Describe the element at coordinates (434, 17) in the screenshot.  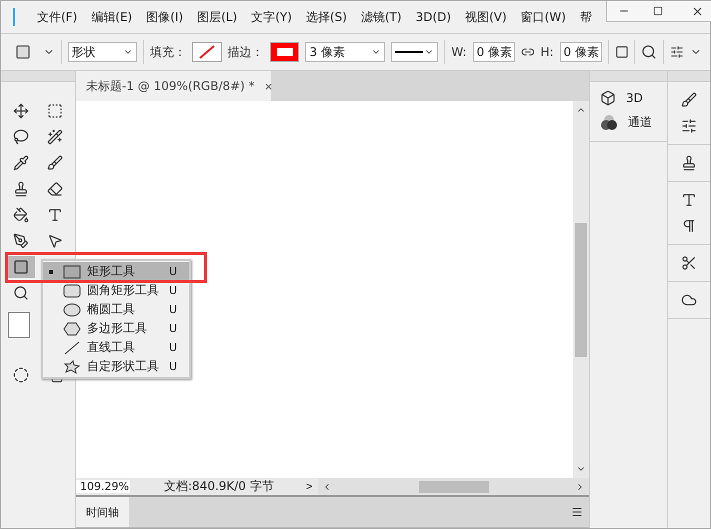
I see `menu-item: 3D(D)` at that location.